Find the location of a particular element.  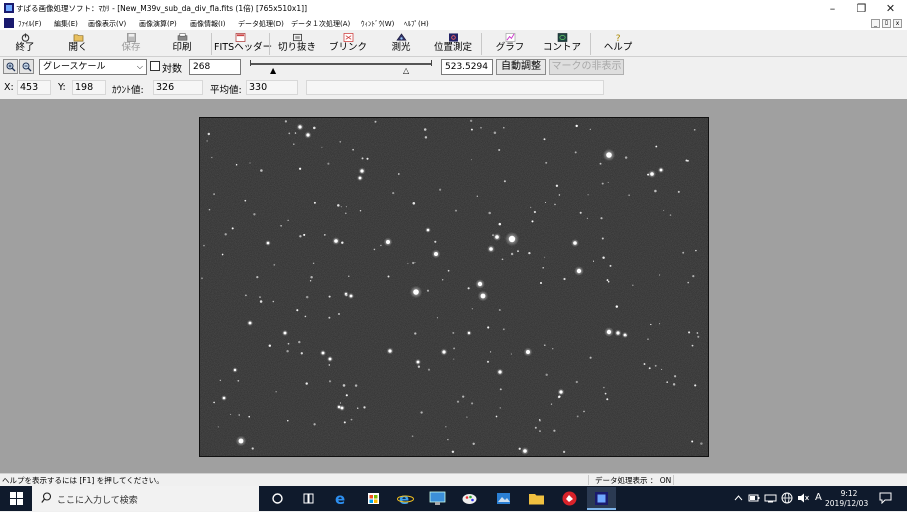

globe-icon is located at coordinates (787, 498).